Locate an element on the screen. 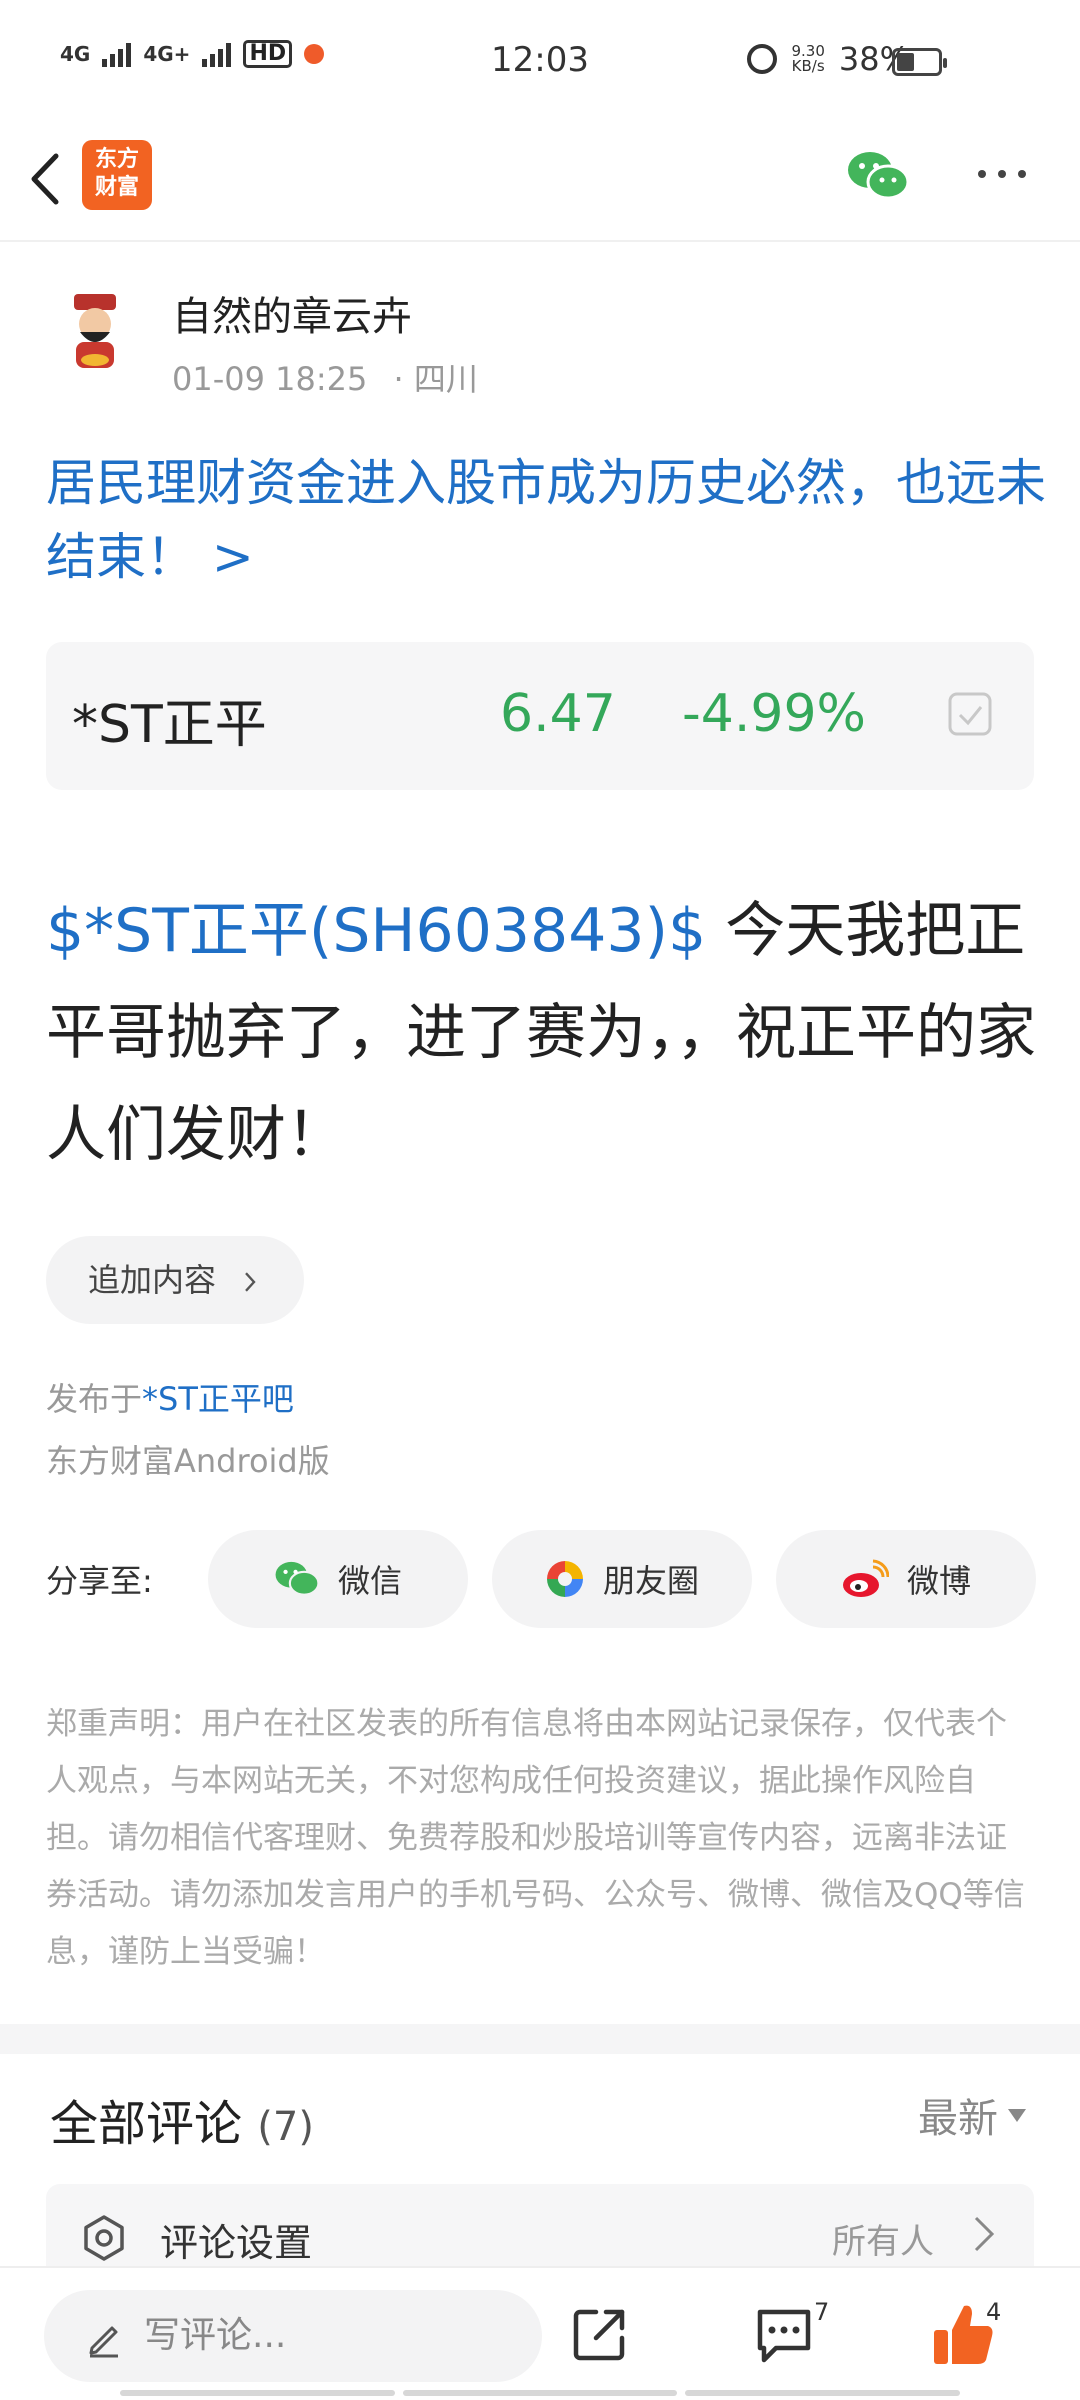 The width and height of the screenshot is (1080, 2400). post-date: 01-09 18:25 is located at coordinates (270, 379).